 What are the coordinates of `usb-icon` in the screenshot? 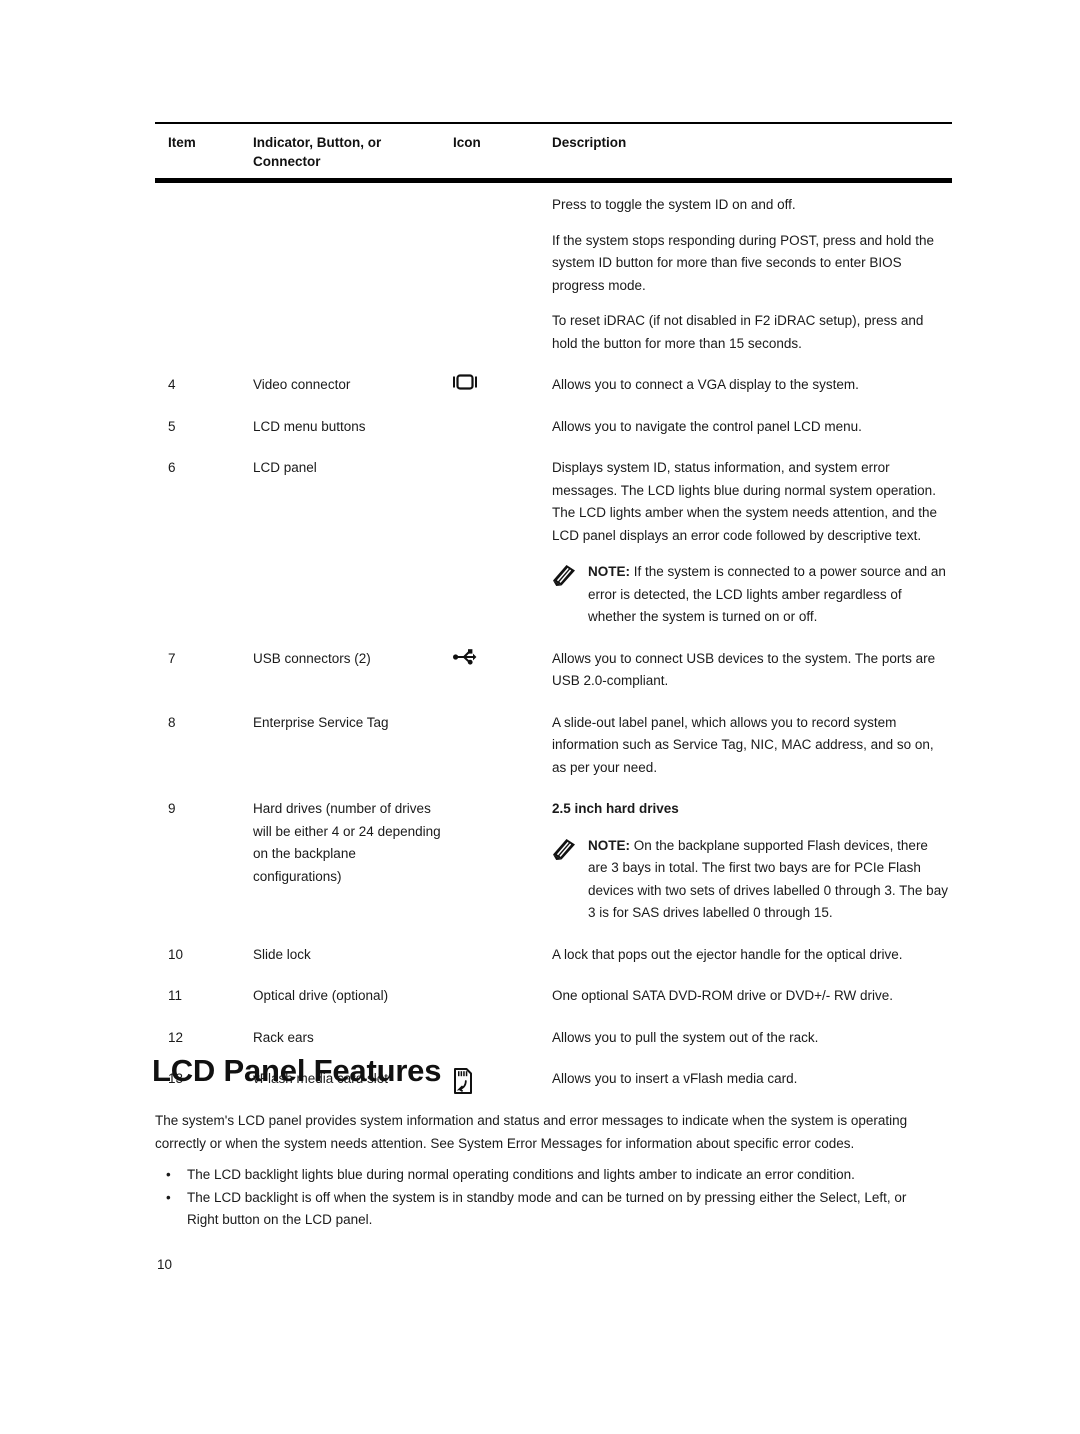 It's located at (501, 657).